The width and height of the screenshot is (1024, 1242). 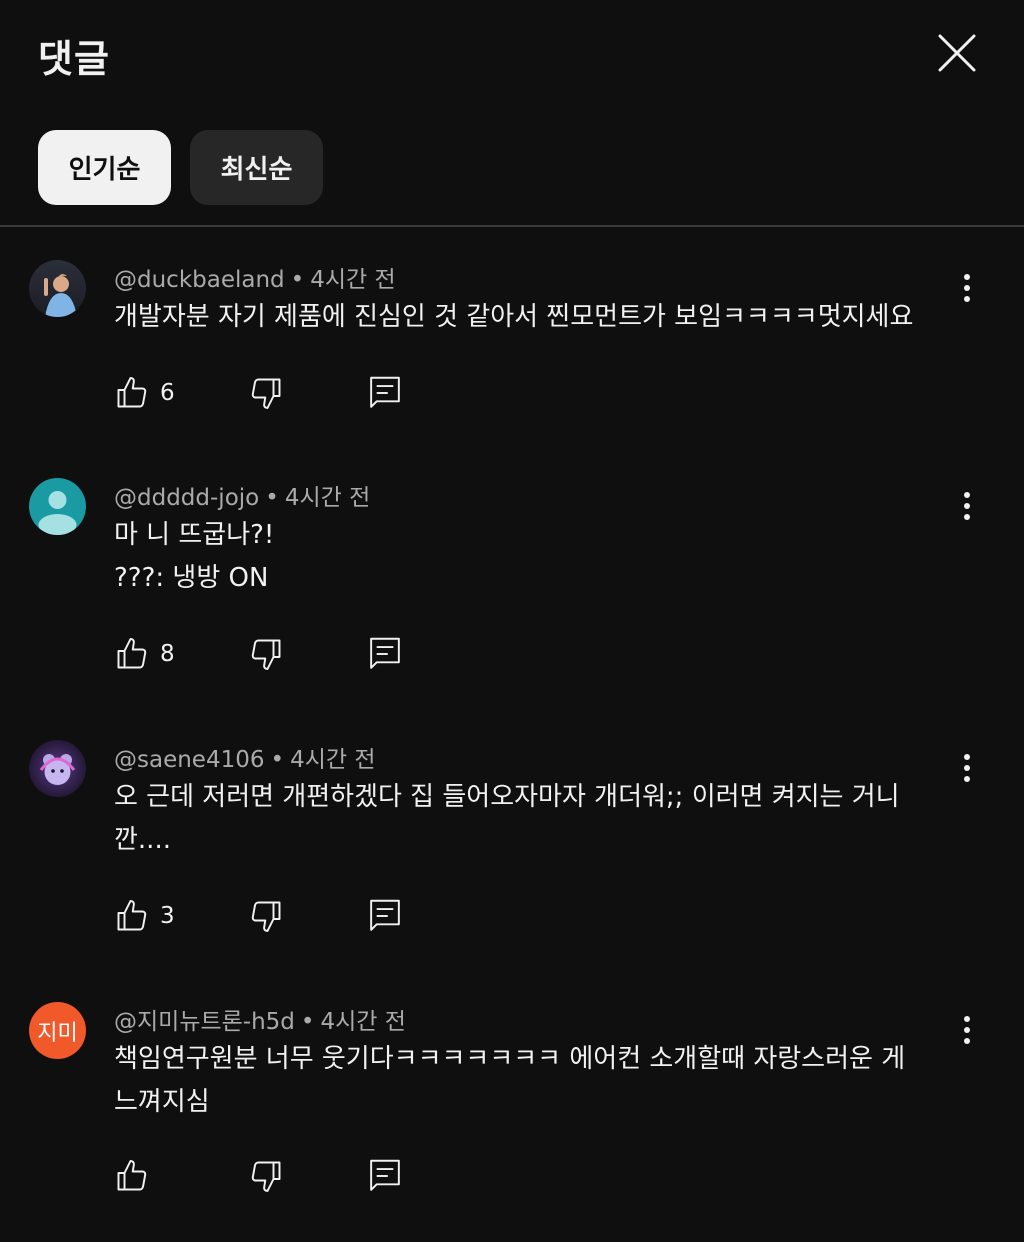 I want to click on avatar: 지미, so click(x=57, y=1030).